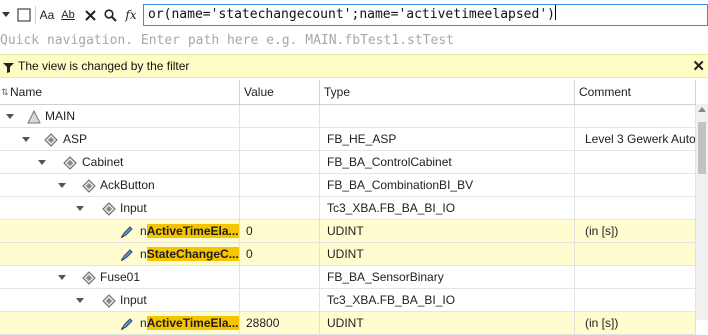 The width and height of the screenshot is (708, 335). What do you see at coordinates (447, 185) in the screenshot?
I see `type-cell: FB_BA_CombinationBI_BV` at bounding box center [447, 185].